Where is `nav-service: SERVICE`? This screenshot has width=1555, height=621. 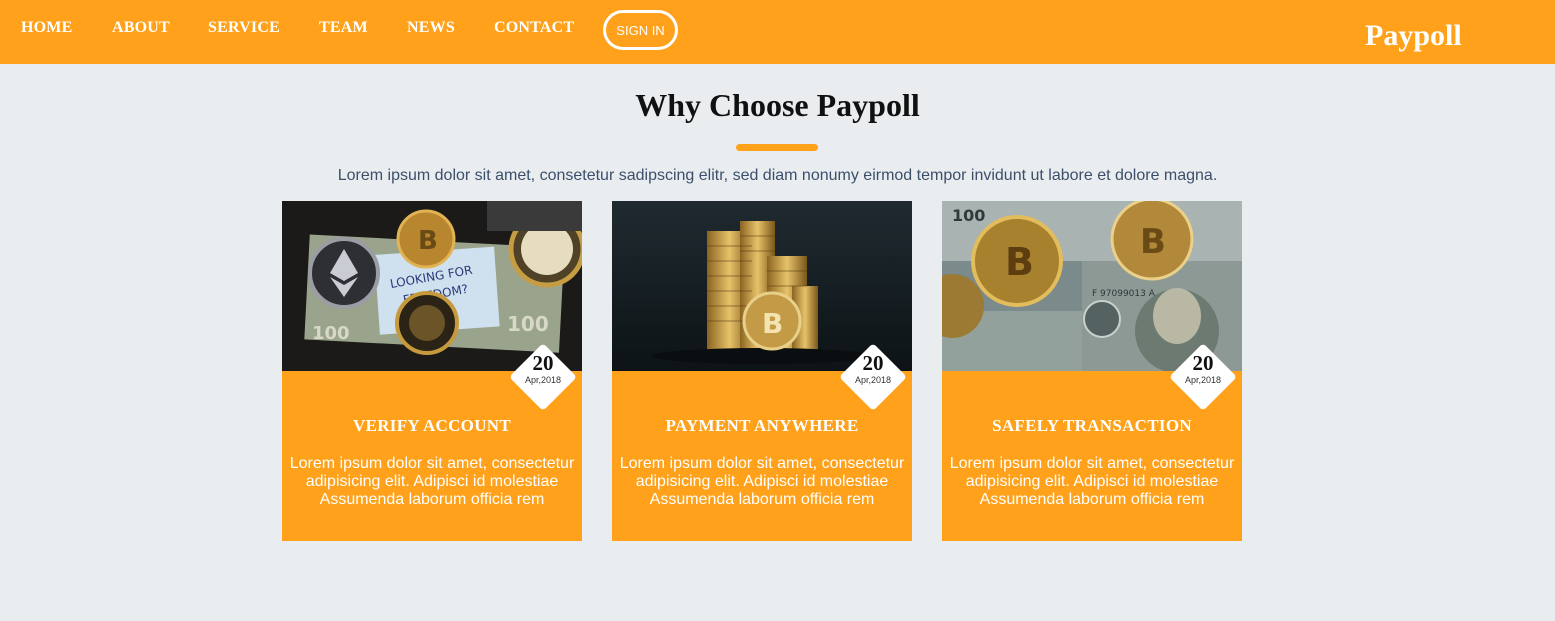
nav-service: SERVICE is located at coordinates (244, 28).